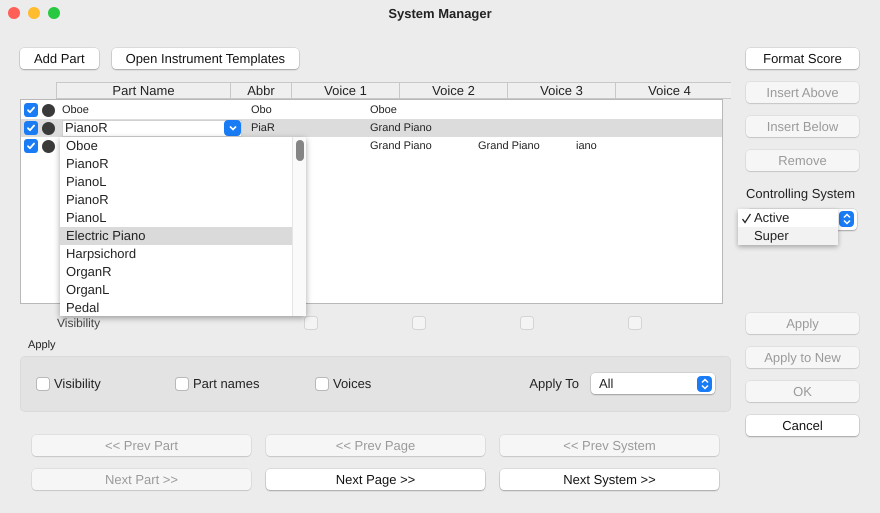  I want to click on toolbar-button: Open Instrument Templates, so click(206, 58).